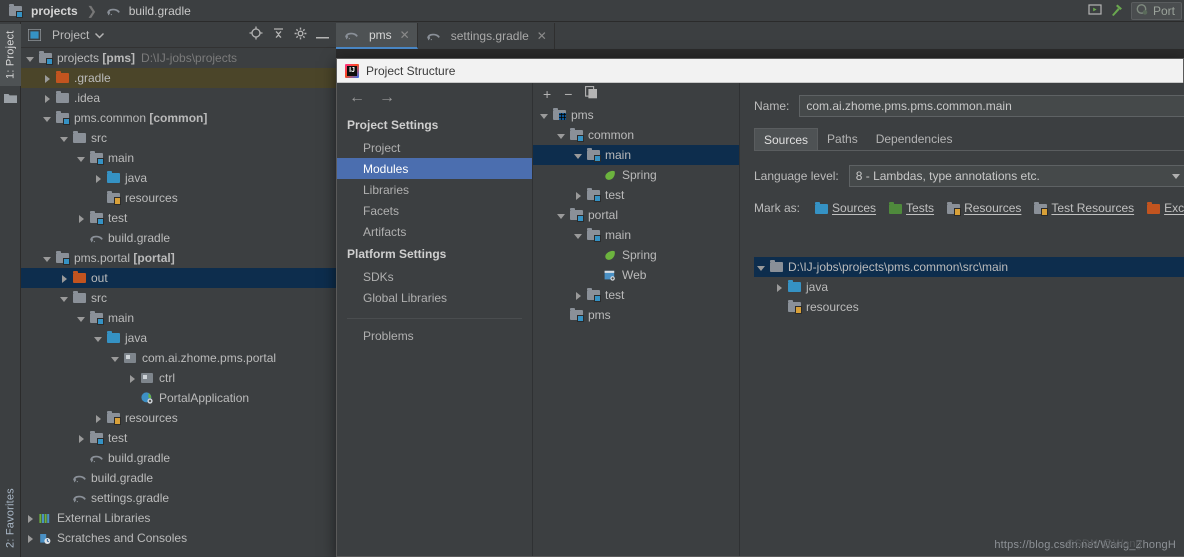  What do you see at coordinates (434, 210) in the screenshot?
I see `nav-item-facets: Facets` at bounding box center [434, 210].